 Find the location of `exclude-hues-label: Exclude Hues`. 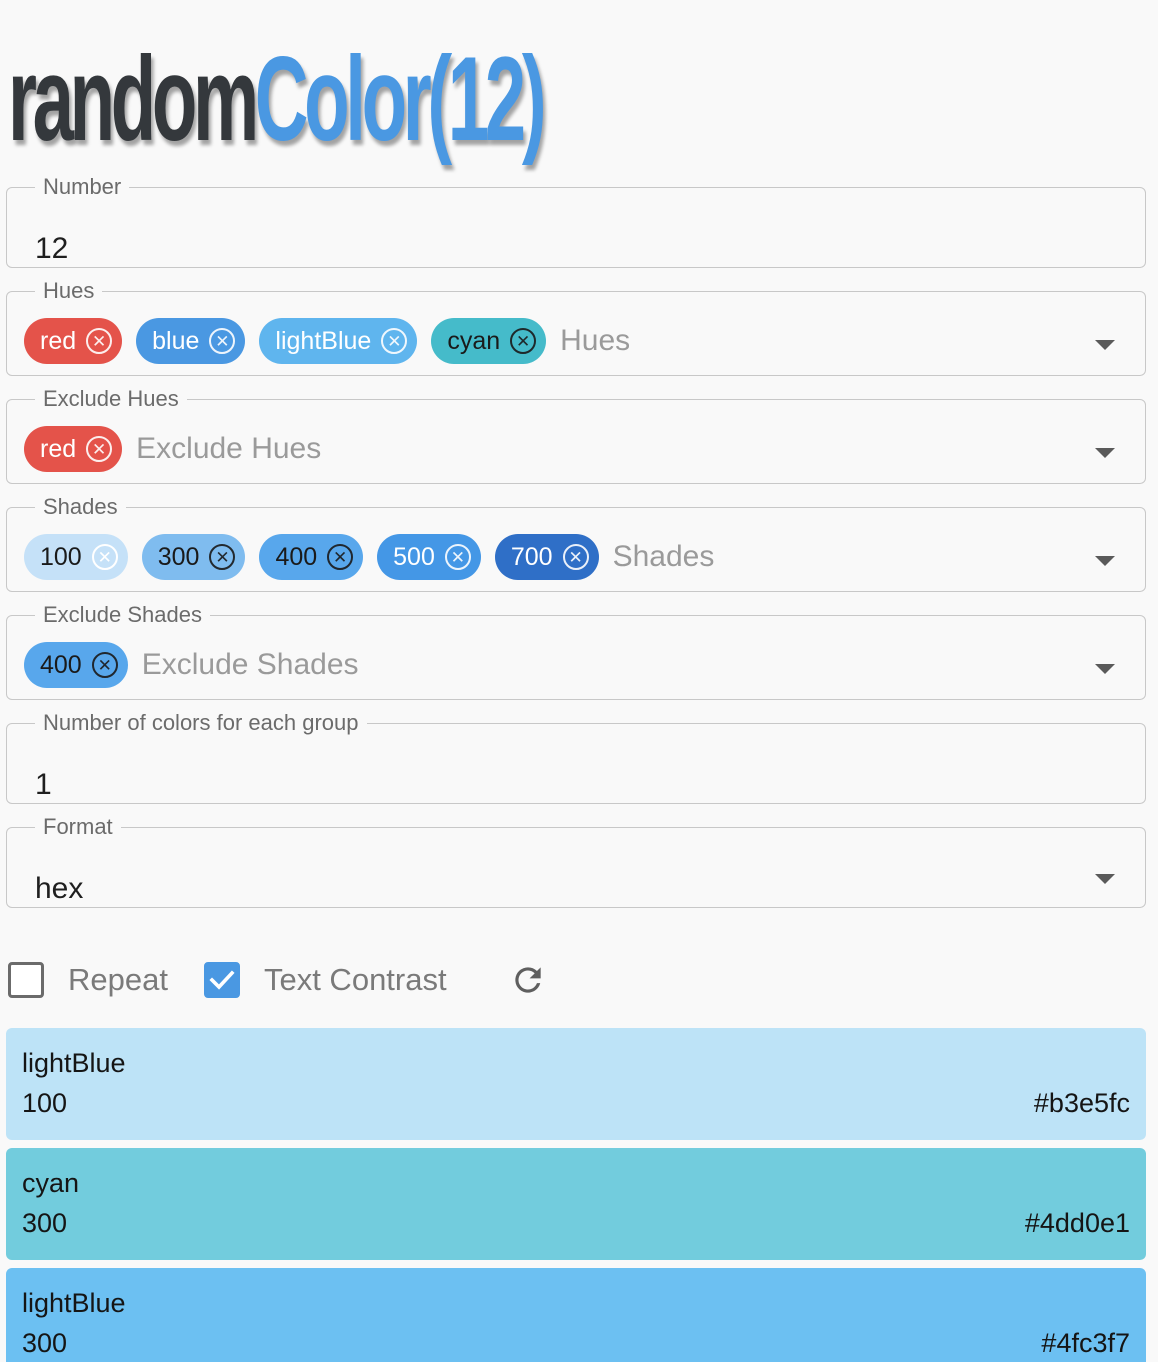

exclude-hues-label: Exclude Hues is located at coordinates (111, 398).